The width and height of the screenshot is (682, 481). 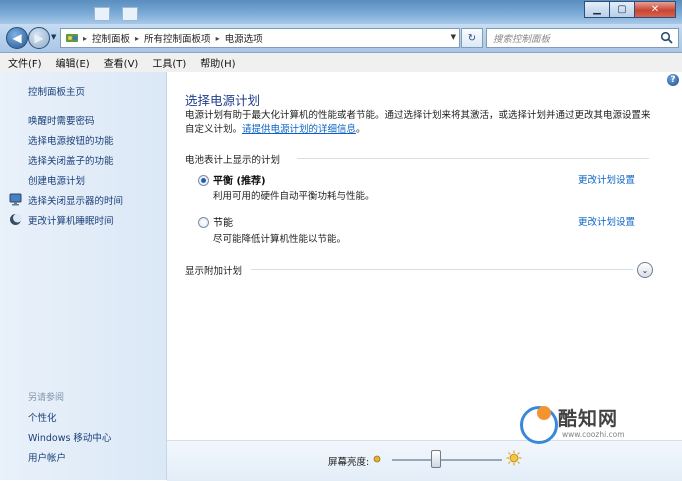 What do you see at coordinates (606, 221) in the screenshot?
I see `plan-saver-change-link: 更改计划设置` at bounding box center [606, 221].